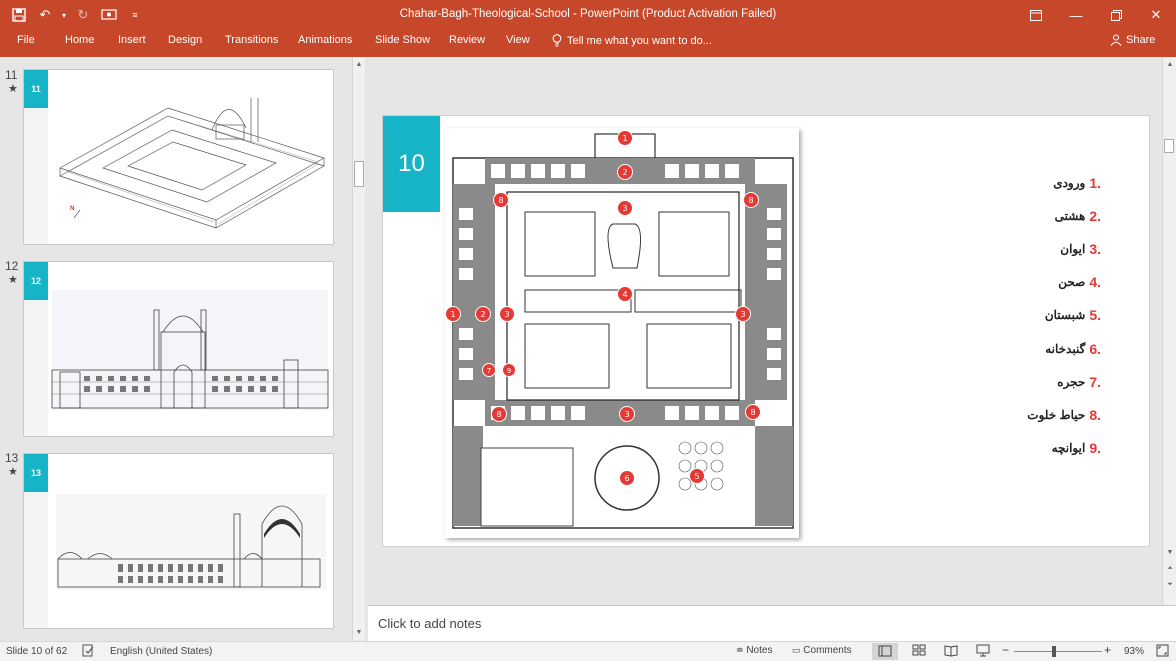 The width and height of the screenshot is (1176, 661). I want to click on slide-thumbnail-13: 13, so click(178, 541).